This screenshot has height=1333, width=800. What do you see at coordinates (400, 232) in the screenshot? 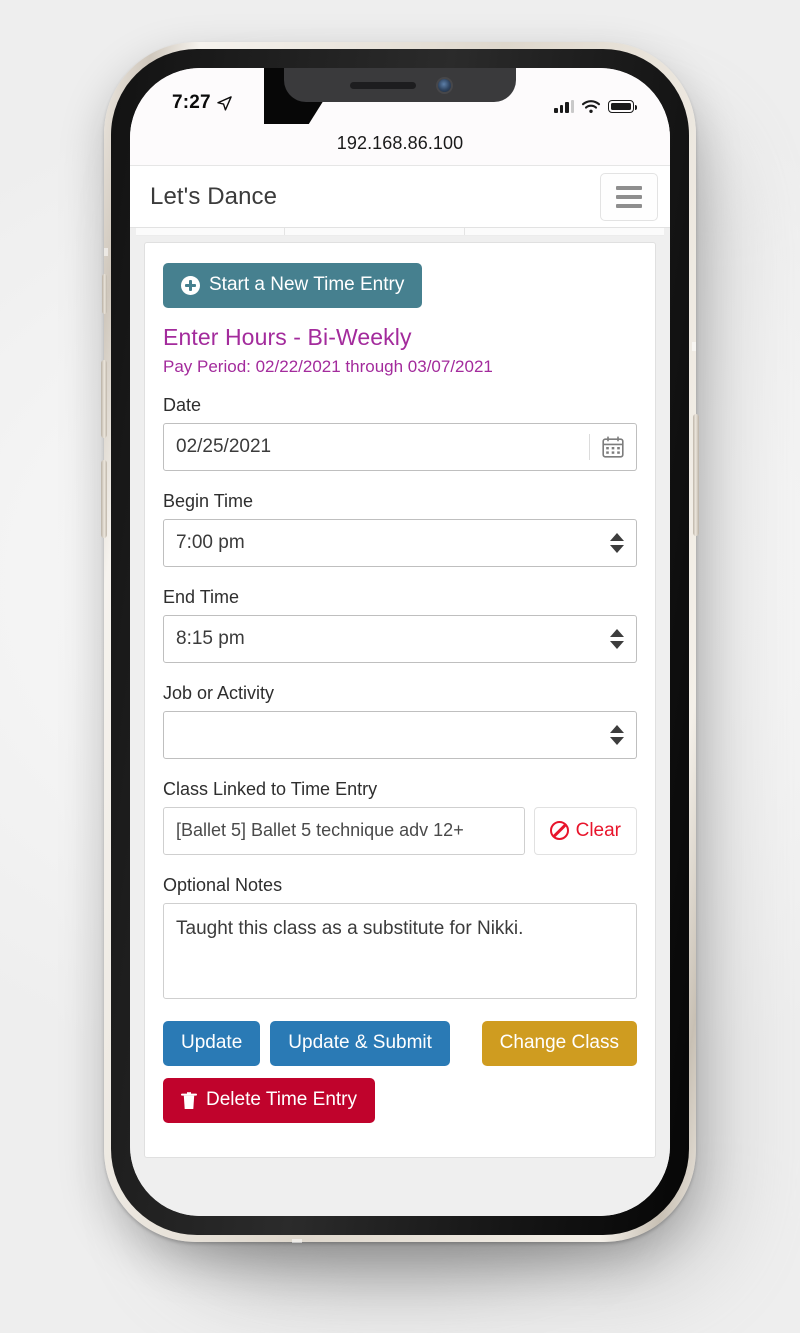
I see `nav-tab-row-clipped` at bounding box center [400, 232].